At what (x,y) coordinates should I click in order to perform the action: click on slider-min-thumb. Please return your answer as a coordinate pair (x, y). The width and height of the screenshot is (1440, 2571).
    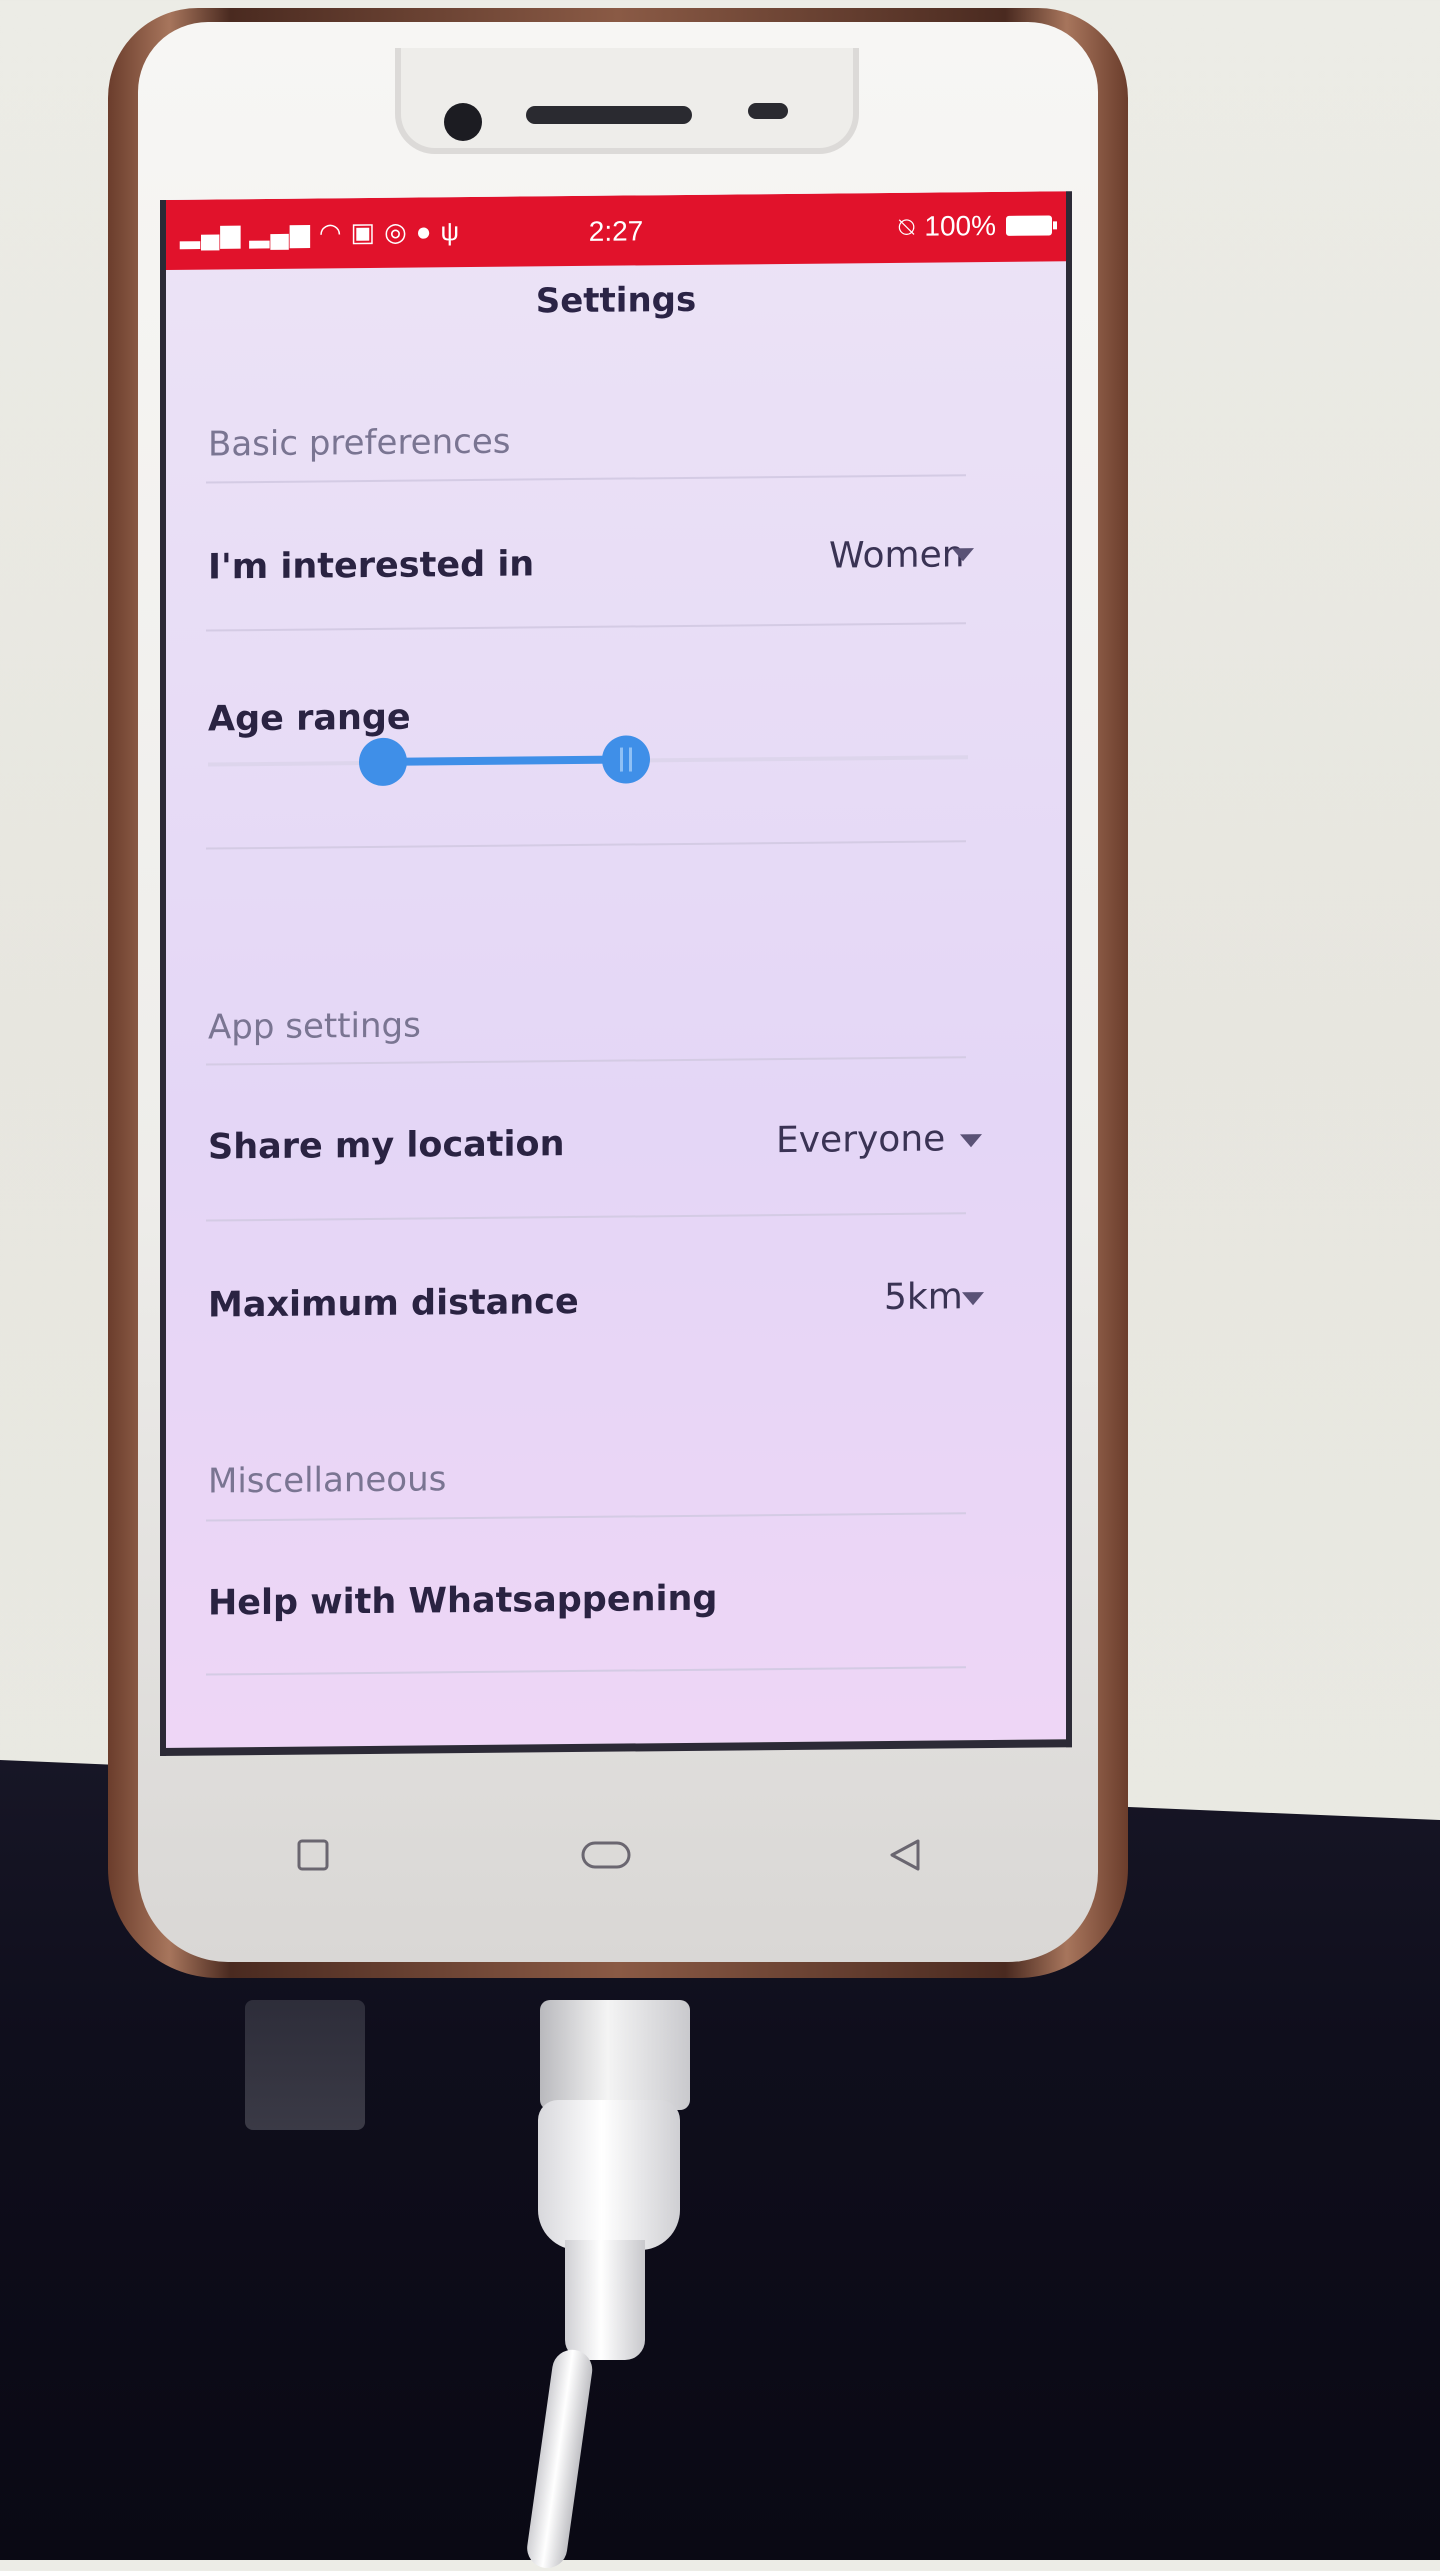
    Looking at the image, I should click on (382, 762).